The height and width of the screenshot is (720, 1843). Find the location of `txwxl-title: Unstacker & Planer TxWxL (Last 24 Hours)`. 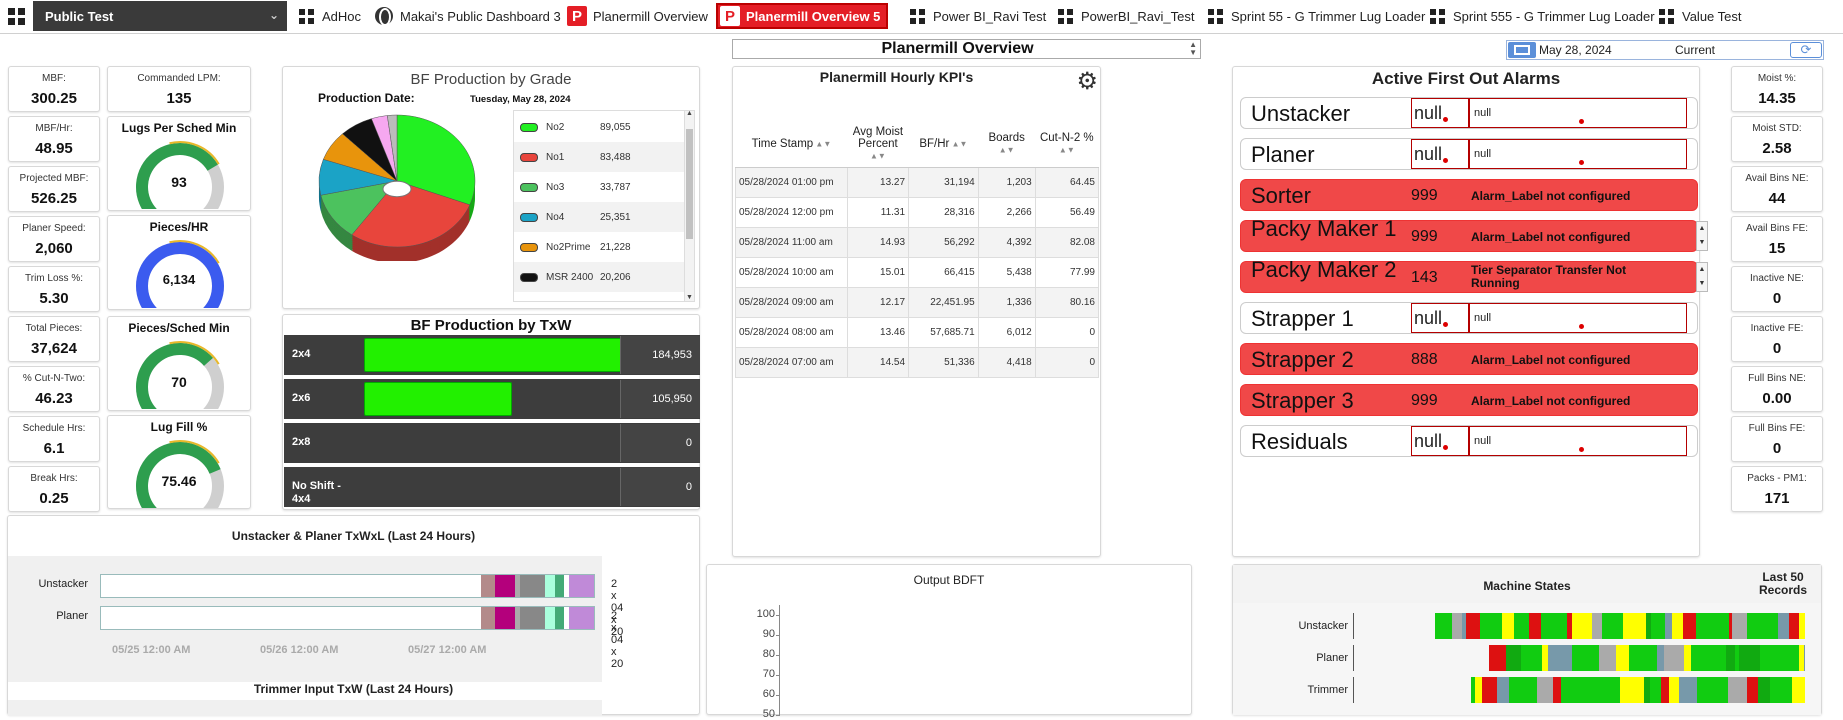

txwxl-title: Unstacker & Planer TxWxL (Last 24 Hours) is located at coordinates (353, 536).